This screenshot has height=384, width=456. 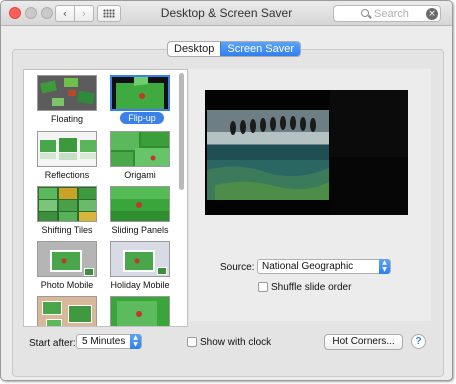 What do you see at coordinates (194, 49) in the screenshot?
I see `tab-desktop: Desktop` at bounding box center [194, 49].